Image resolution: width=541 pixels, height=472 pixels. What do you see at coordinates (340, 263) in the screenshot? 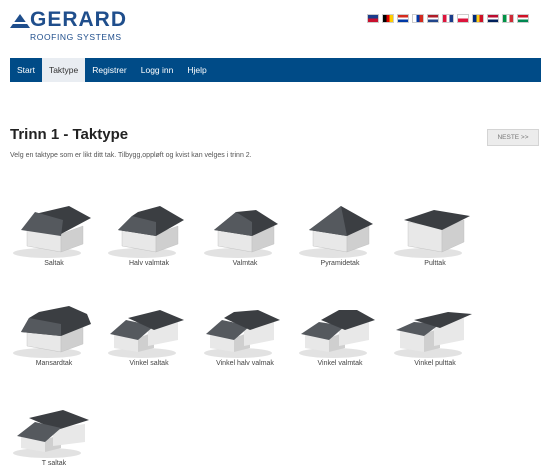
I see `roof-type-label: Pyramidetak` at bounding box center [340, 263].